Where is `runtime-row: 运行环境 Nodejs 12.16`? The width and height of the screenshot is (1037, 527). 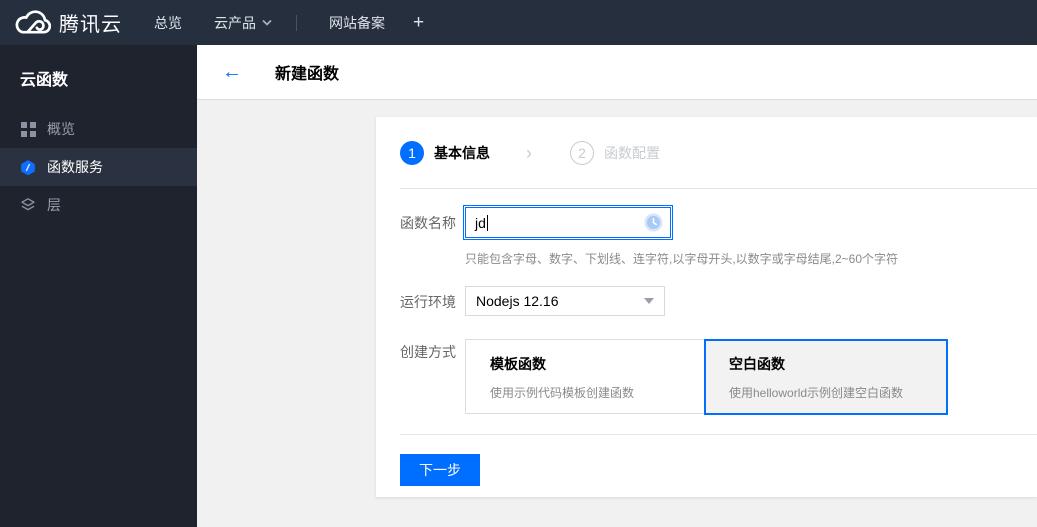 runtime-row: 运行环境 Nodejs 12.16 is located at coordinates (718, 302).